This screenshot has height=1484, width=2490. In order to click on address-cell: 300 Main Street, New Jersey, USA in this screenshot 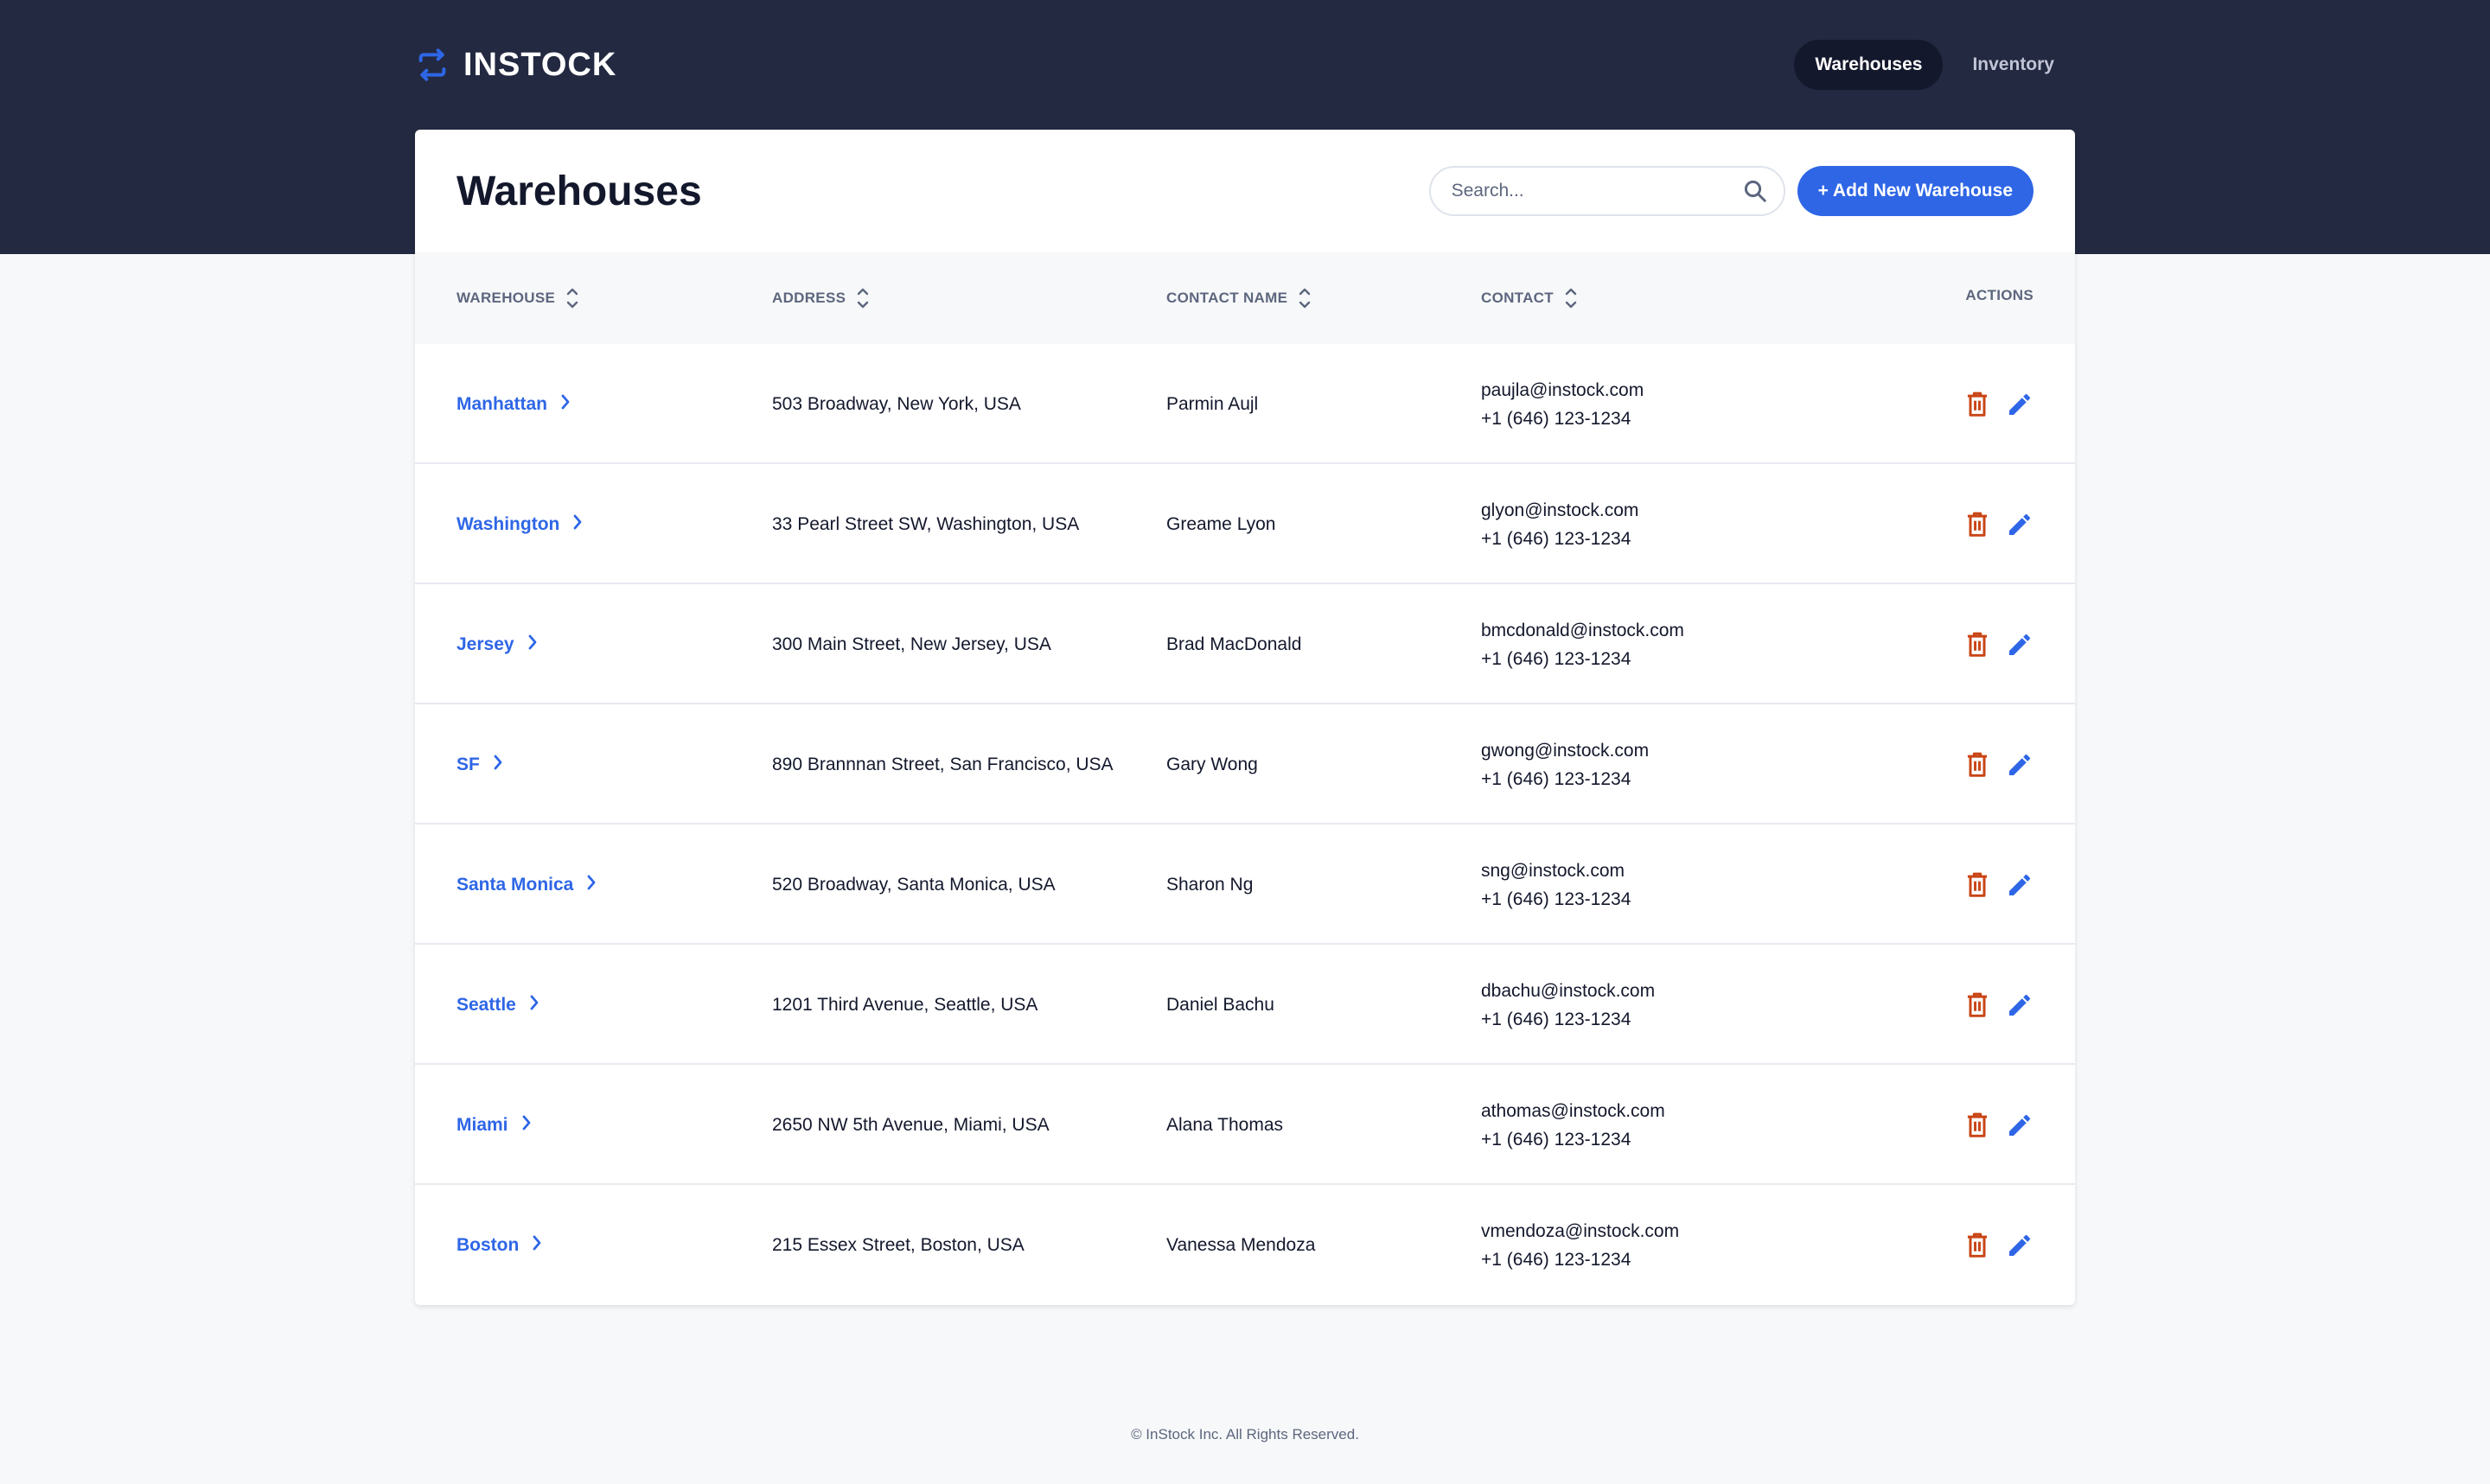, I will do `click(911, 644)`.